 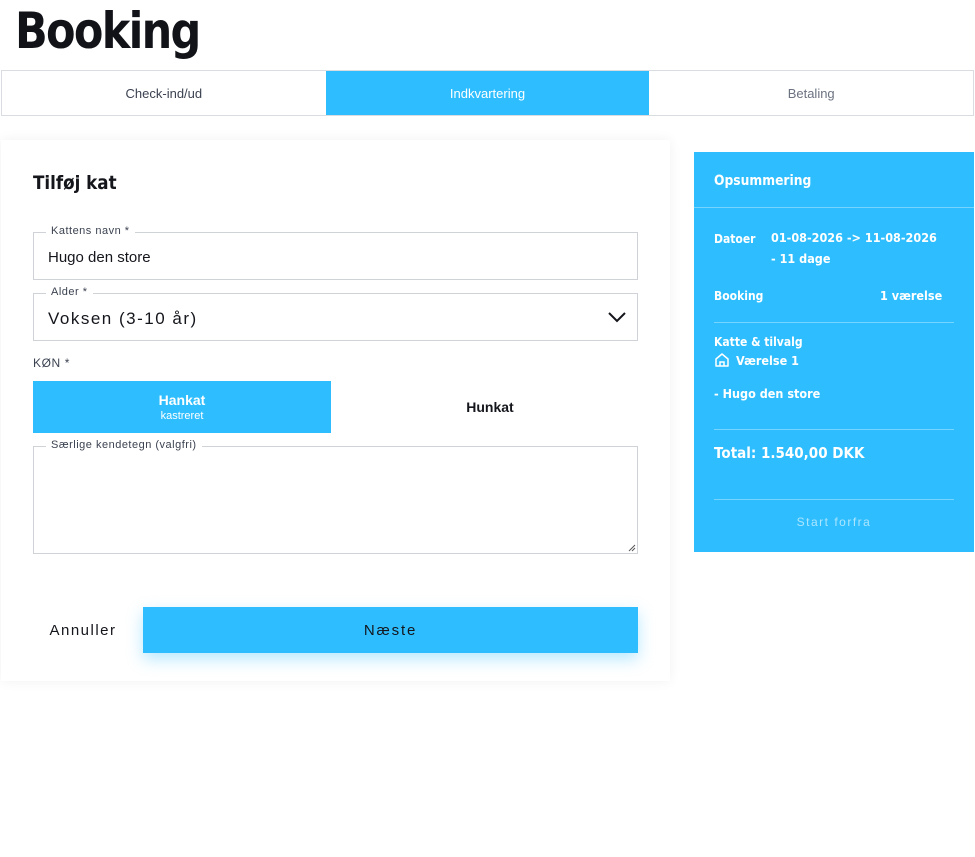 What do you see at coordinates (811, 93) in the screenshot?
I see `step-payment: Betaling` at bounding box center [811, 93].